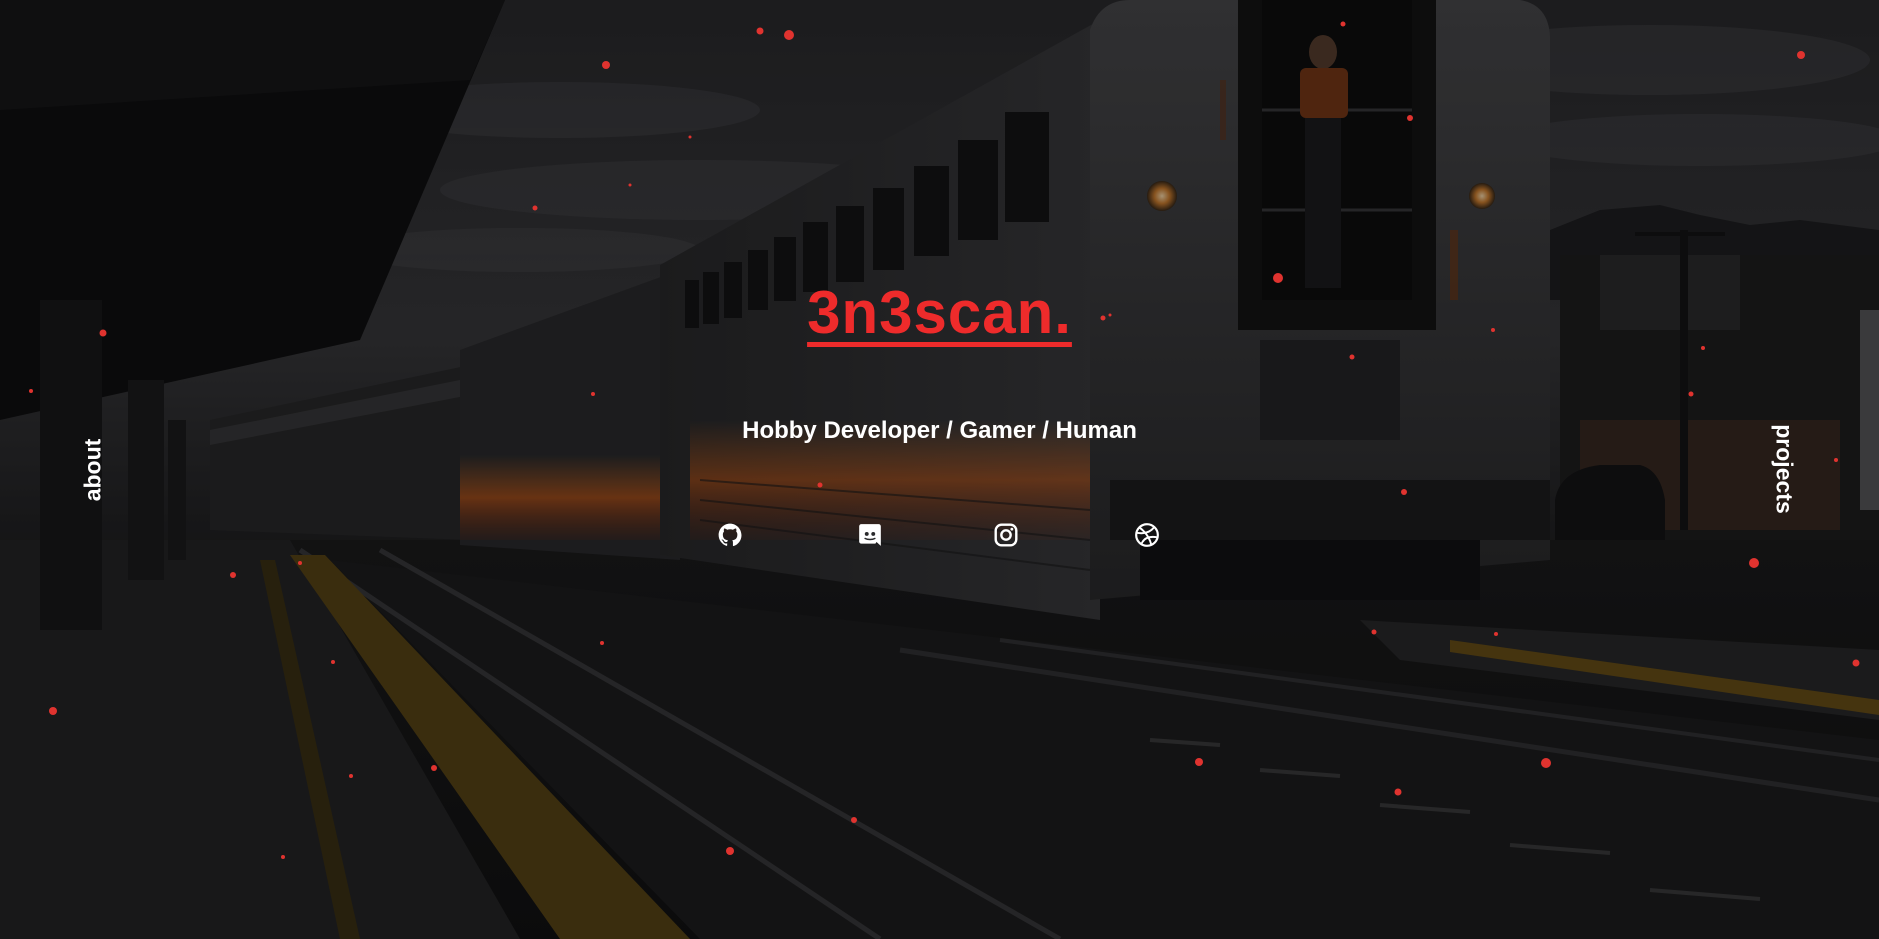  I want to click on brand-link: 3n3scan., so click(939, 312).